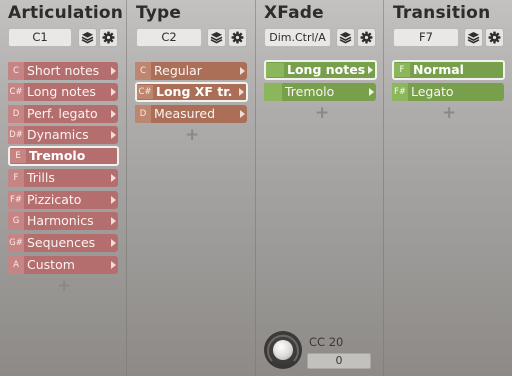 This screenshot has width=512, height=376. What do you see at coordinates (294, 13) in the screenshot?
I see `column-title-xfade: XFade` at bounding box center [294, 13].